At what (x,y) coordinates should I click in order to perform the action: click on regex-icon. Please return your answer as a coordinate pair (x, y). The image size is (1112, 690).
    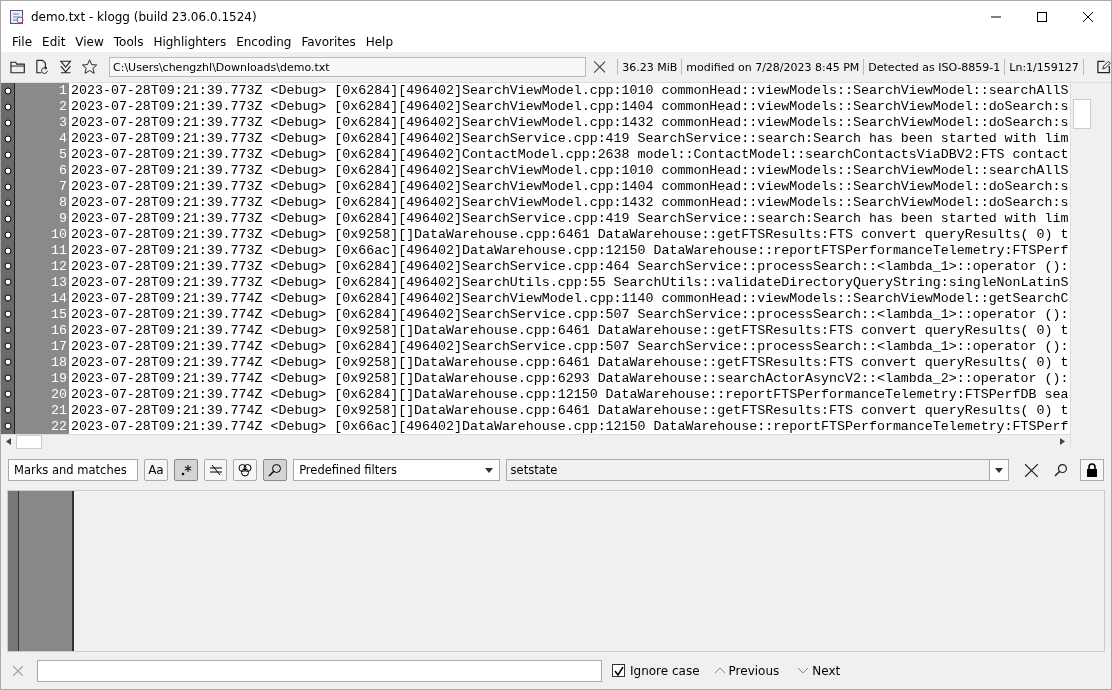
    Looking at the image, I should click on (185, 470).